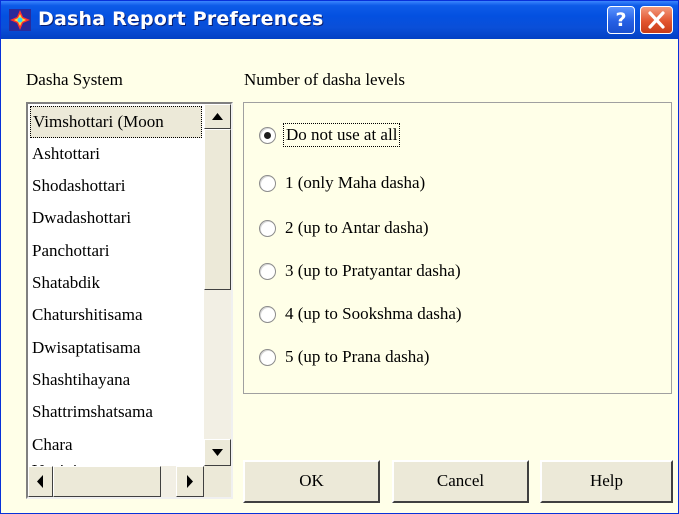  Describe the element at coordinates (373, 314) in the screenshot. I see `radio-label: 4 (up to Sookshma dasha)` at that location.